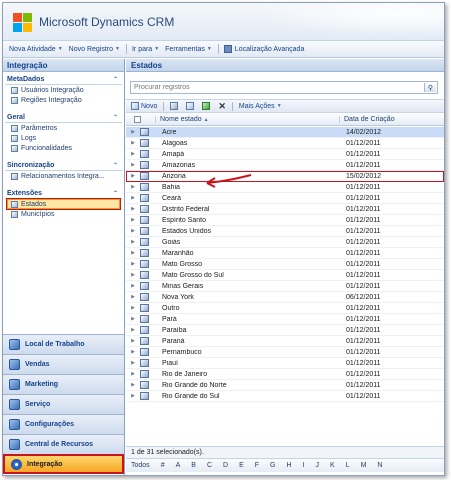 The height and width of the screenshot is (480, 451). Describe the element at coordinates (272, 465) in the screenshot. I see `jump-letter: G` at that location.